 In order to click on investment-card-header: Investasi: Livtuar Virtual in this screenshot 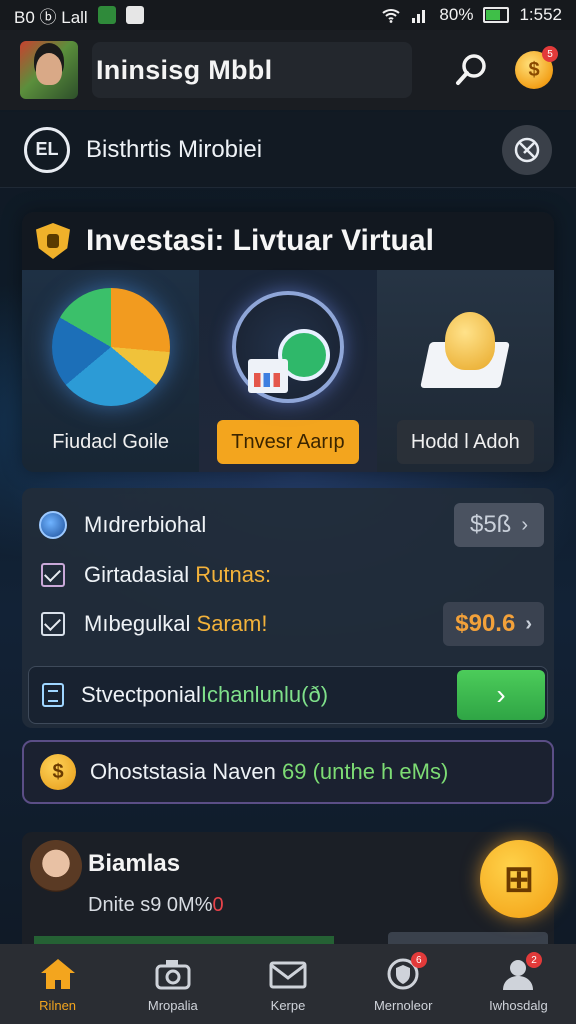, I will do `click(288, 241)`.